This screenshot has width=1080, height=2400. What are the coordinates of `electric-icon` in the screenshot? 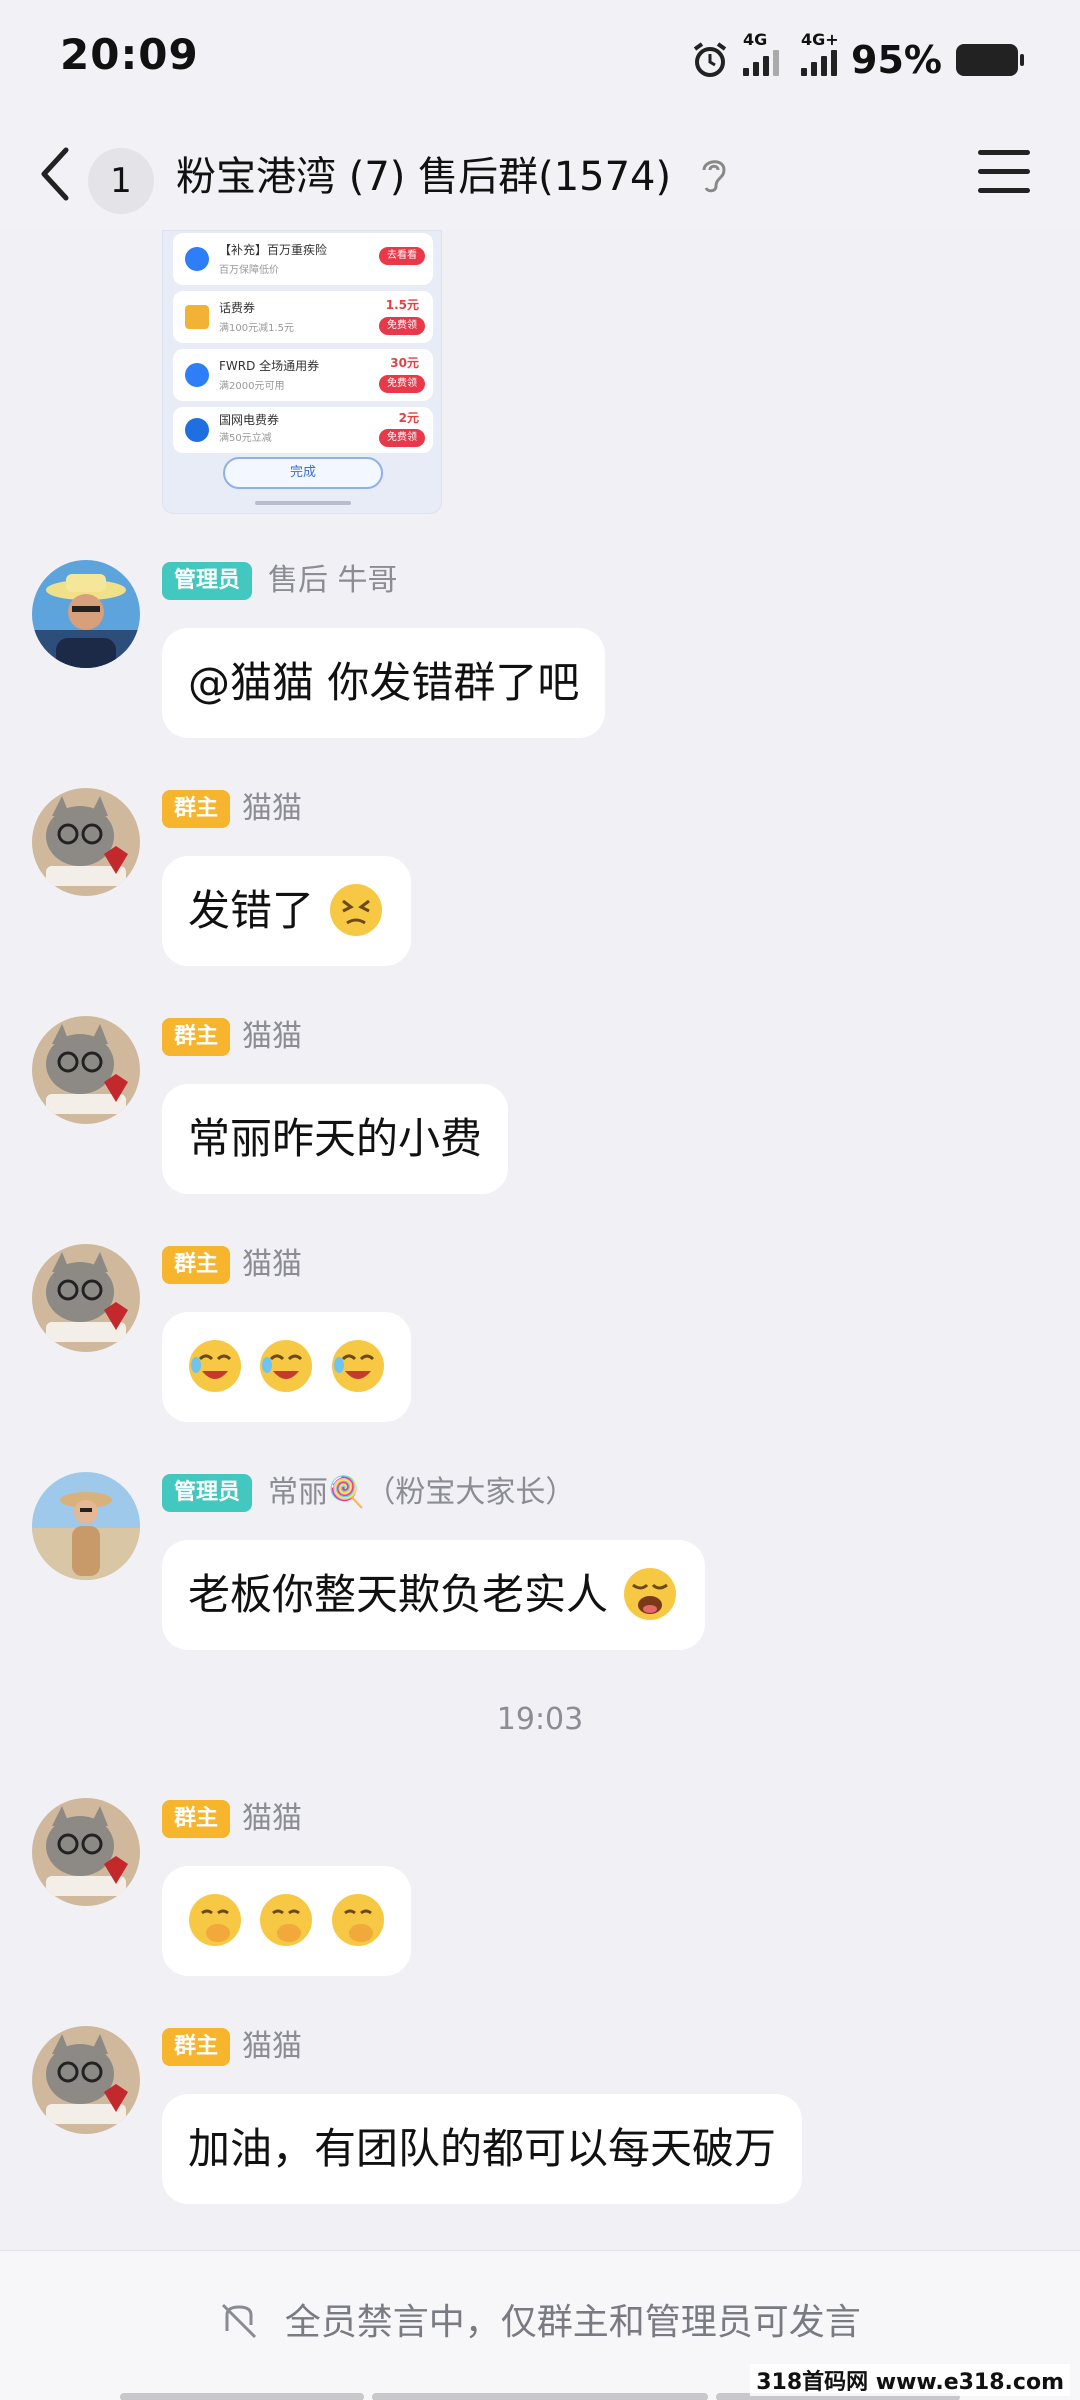 It's located at (197, 430).